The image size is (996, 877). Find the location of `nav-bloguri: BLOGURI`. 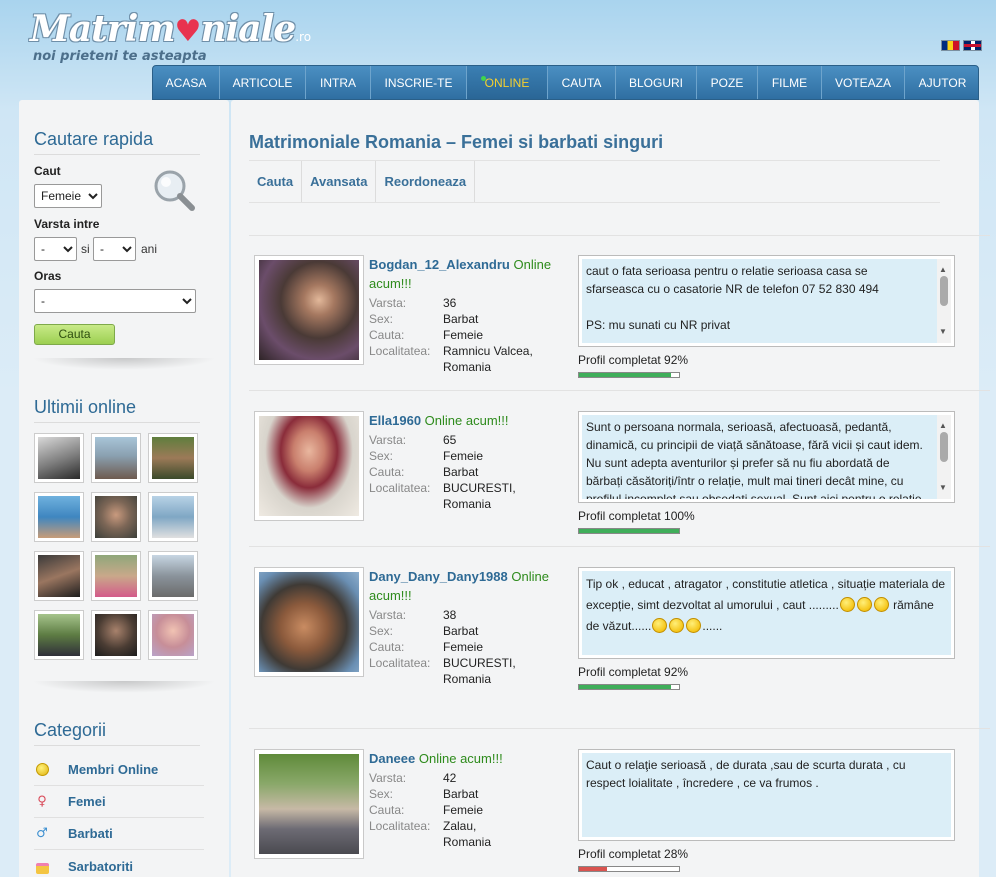

nav-bloguri: BLOGURI is located at coordinates (656, 82).